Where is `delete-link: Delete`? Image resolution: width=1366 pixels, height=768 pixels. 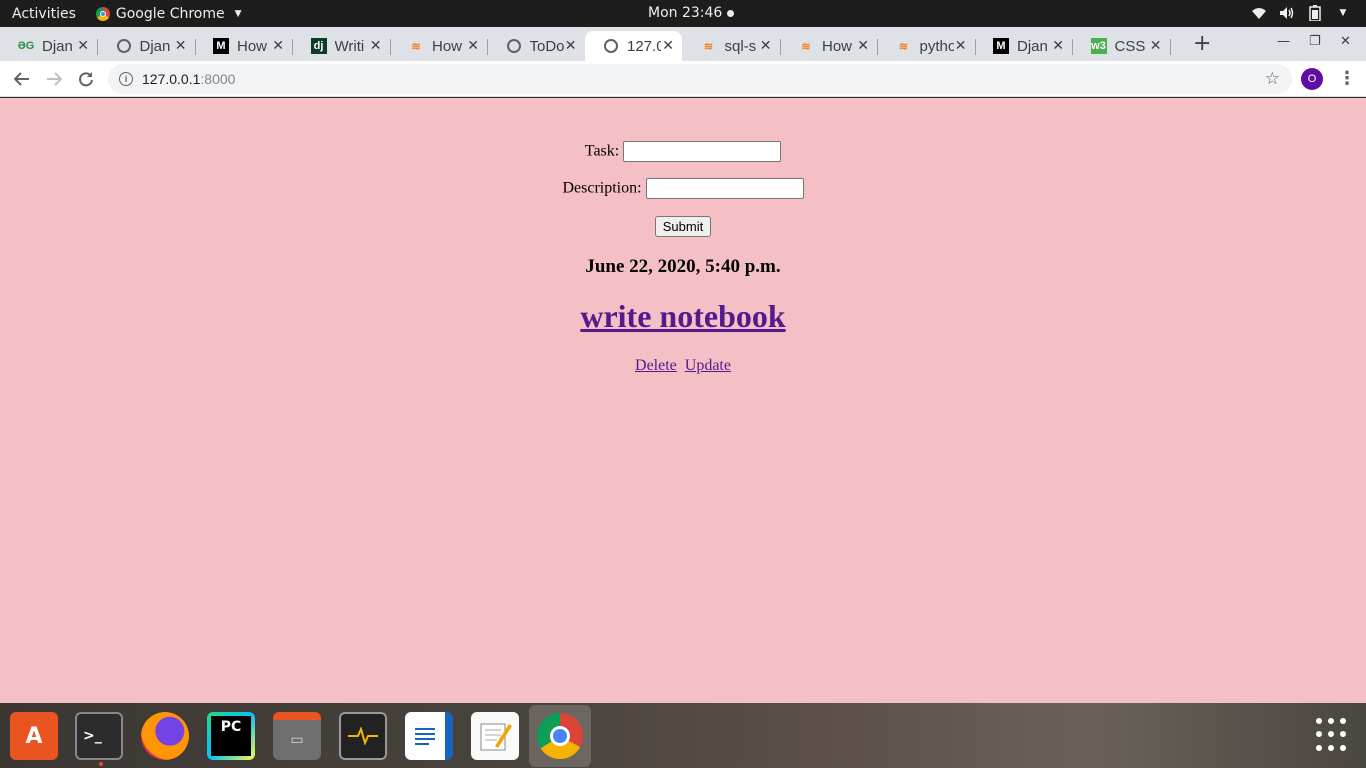
delete-link: Delete is located at coordinates (656, 365).